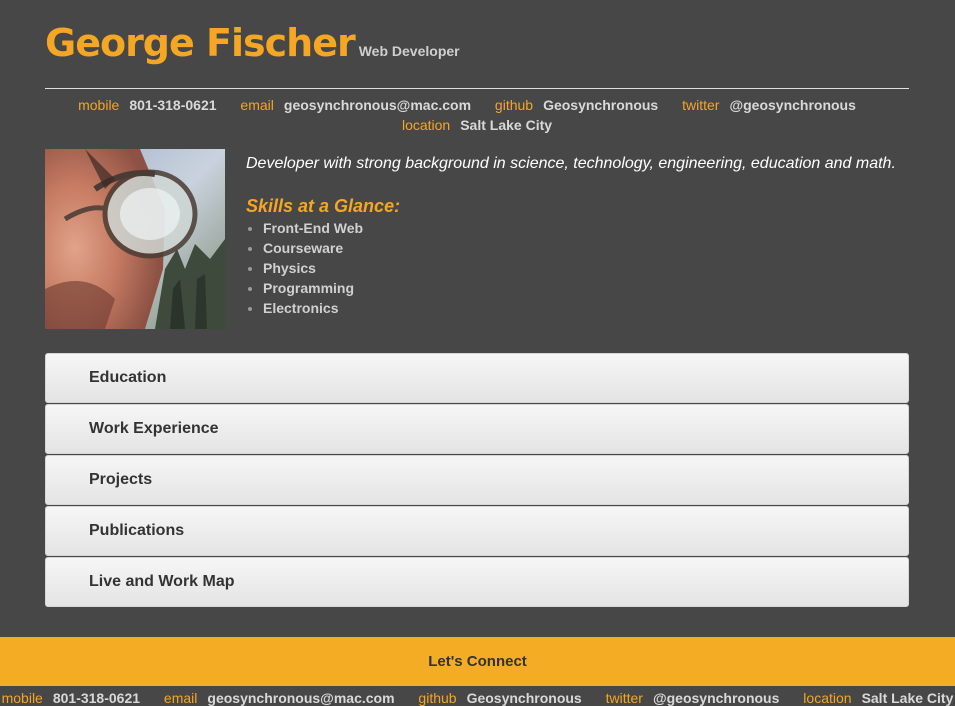 The image size is (955, 706). I want to click on footer-github-label: github, so click(437, 698).